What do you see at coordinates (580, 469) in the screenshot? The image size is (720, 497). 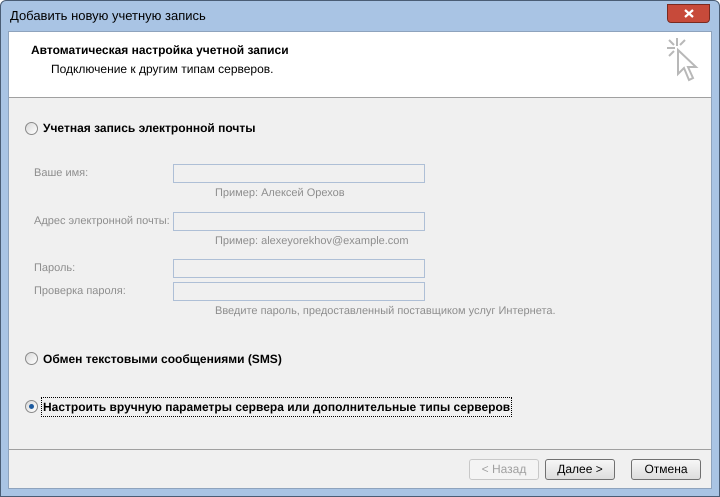 I see `dialog-button: Далее >` at bounding box center [580, 469].